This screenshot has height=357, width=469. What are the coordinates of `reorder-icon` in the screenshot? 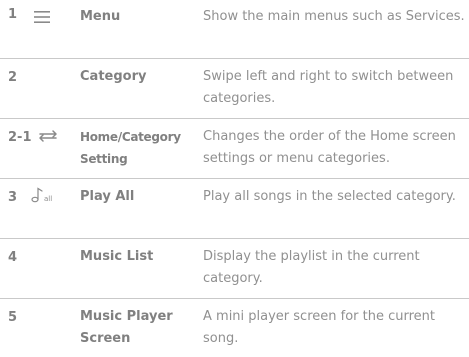 It's located at (48, 136).